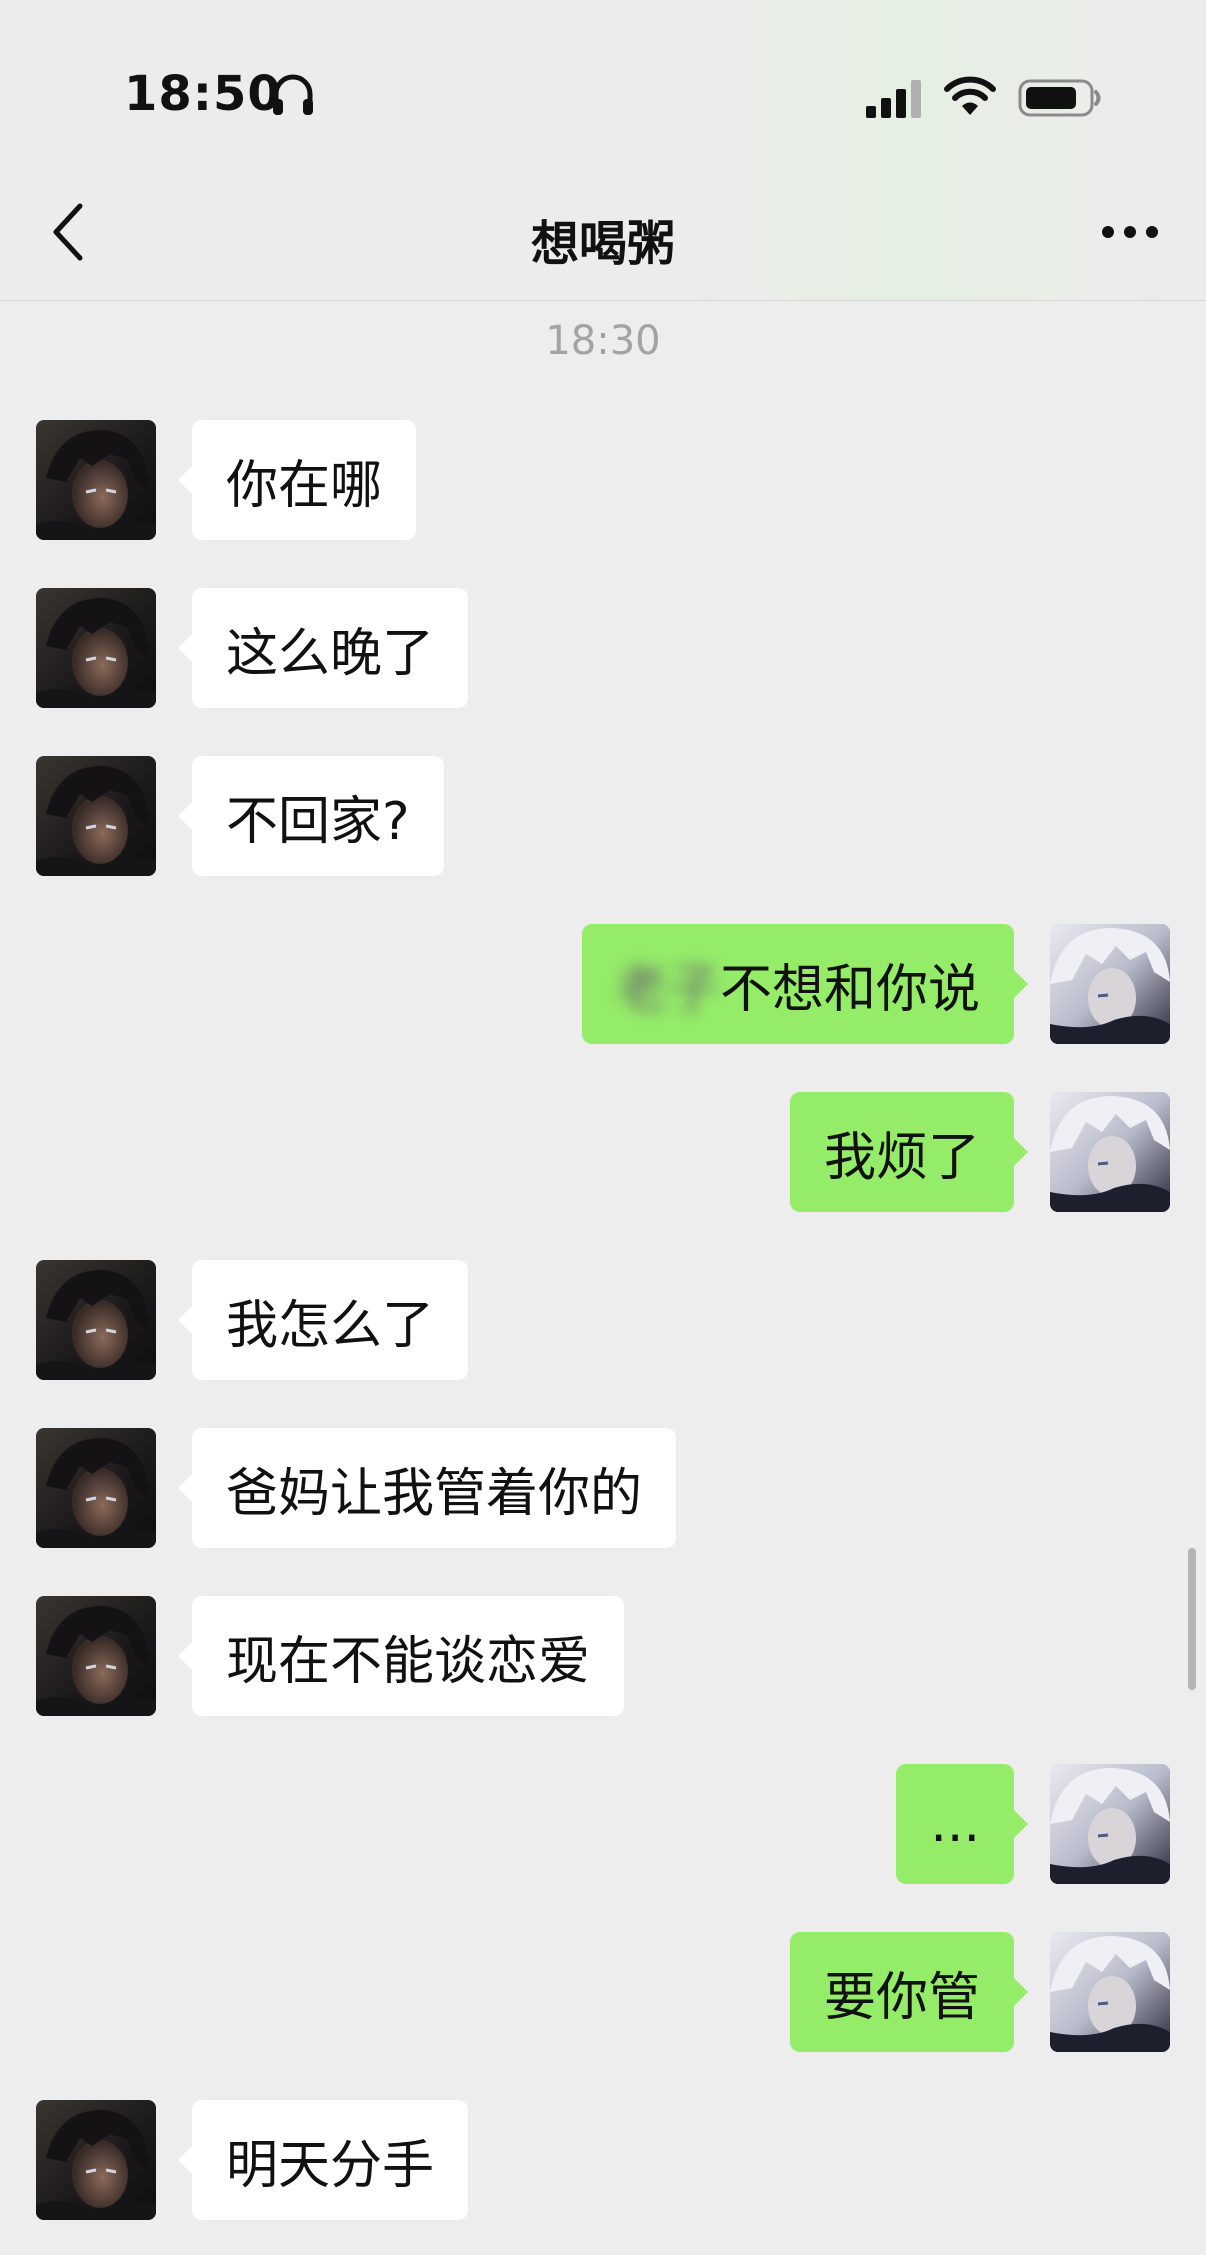 The height and width of the screenshot is (2255, 1206). Describe the element at coordinates (323, 2160) in the screenshot. I see `message-bubble: 明天分手` at that location.